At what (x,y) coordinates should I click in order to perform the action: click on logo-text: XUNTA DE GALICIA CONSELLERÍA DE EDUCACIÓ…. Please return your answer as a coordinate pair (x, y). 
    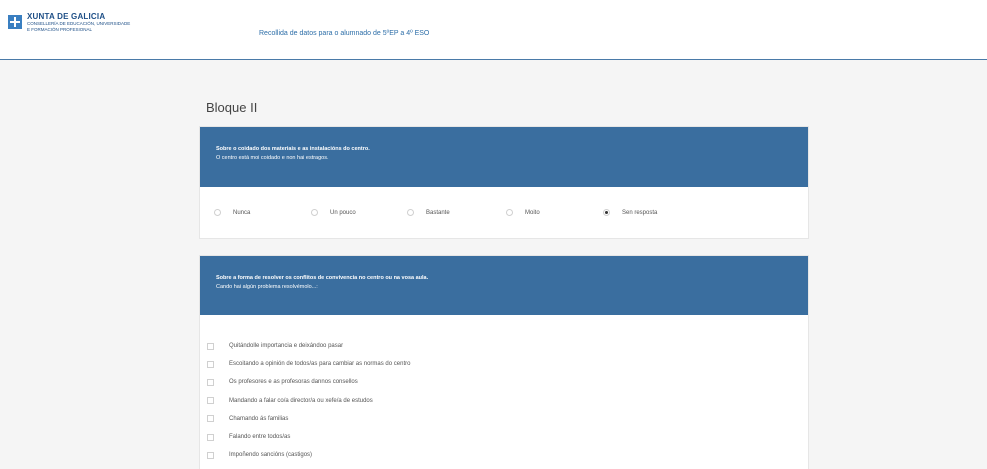
    Looking at the image, I should click on (78, 22).